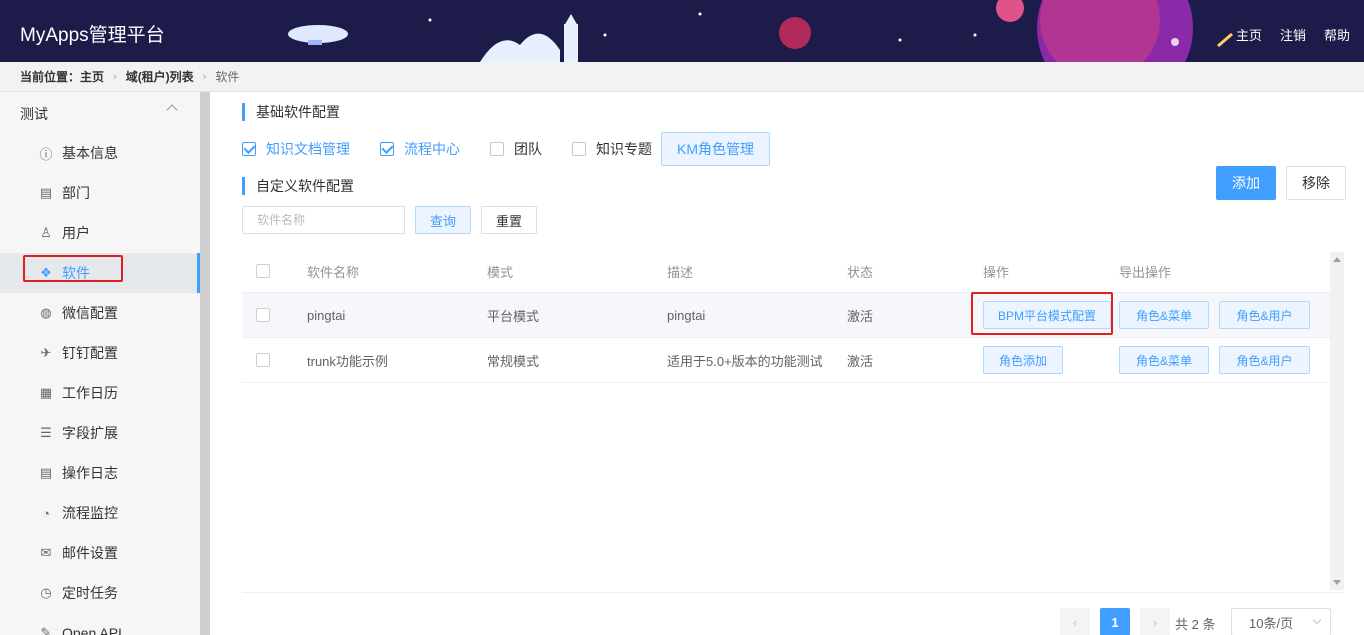  I want to click on sidebar-item-calendar: ▦ 工作日历, so click(100, 393).